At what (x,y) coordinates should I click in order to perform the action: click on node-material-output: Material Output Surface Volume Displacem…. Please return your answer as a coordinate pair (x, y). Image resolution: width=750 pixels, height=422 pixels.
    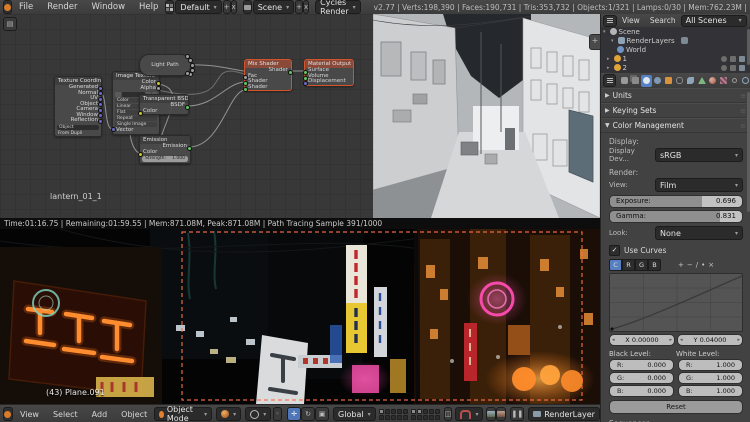
    Looking at the image, I should click on (328, 72).